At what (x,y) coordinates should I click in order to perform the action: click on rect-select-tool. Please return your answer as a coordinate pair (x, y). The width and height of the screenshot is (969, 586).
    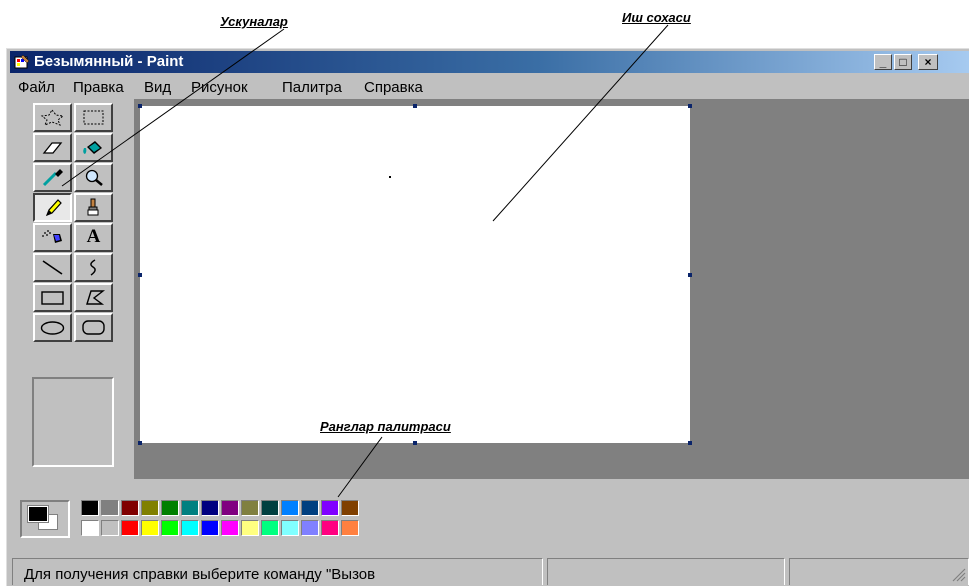
    Looking at the image, I should click on (93, 117).